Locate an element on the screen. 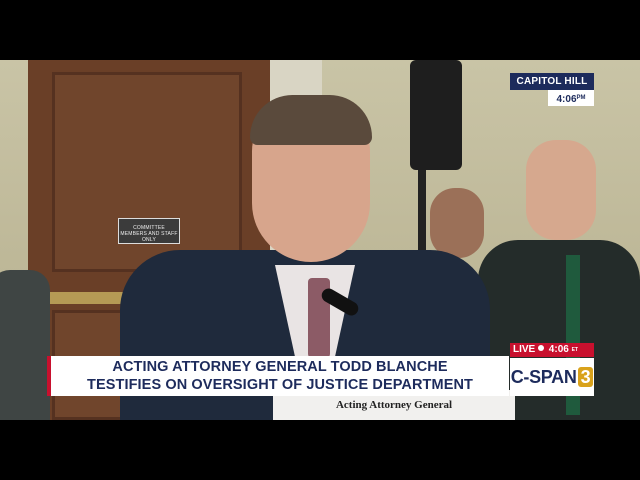 This screenshot has height=480, width=640. person-left is located at coordinates (25, 345).